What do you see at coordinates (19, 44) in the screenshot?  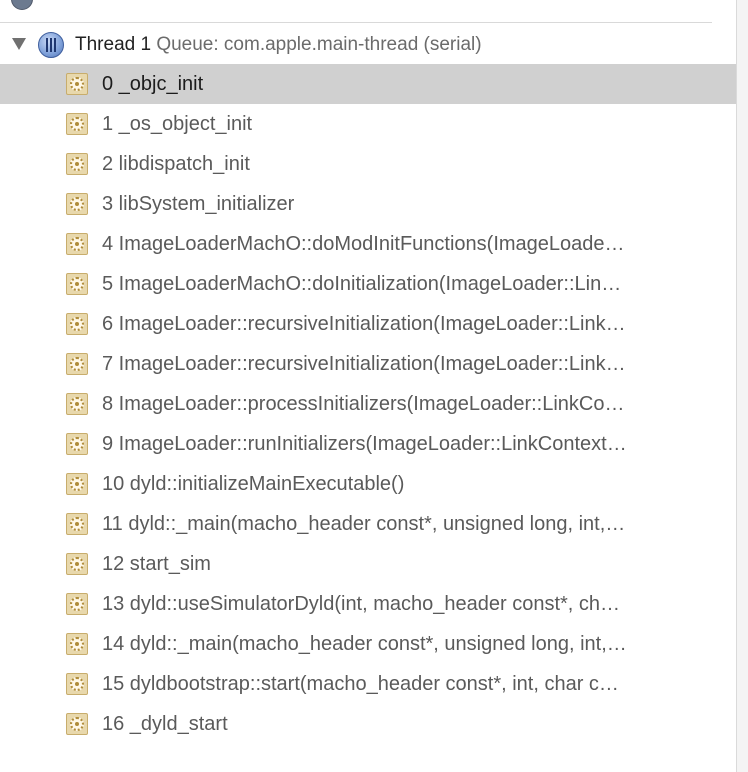 I see `disclosure-triangle-icon` at bounding box center [19, 44].